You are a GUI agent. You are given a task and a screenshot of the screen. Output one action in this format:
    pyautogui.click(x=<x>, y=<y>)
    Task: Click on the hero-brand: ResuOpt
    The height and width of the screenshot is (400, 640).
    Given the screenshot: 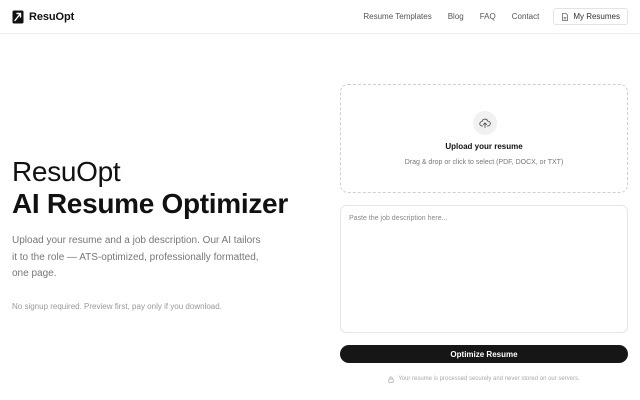 What is the action you would take?
    pyautogui.click(x=66, y=171)
    